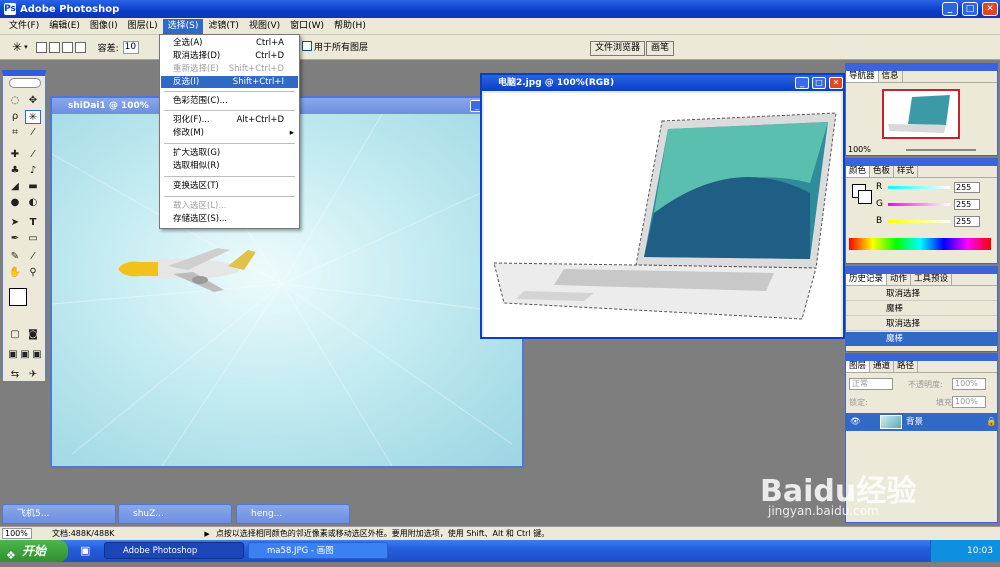  Describe the element at coordinates (941, 150) in the screenshot. I see `navigator-zoom-slider` at that location.